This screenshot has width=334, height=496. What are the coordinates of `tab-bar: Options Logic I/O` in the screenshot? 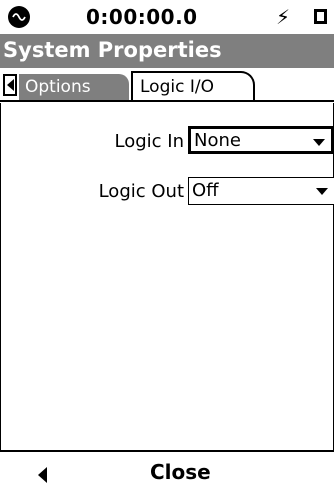 It's located at (167, 85).